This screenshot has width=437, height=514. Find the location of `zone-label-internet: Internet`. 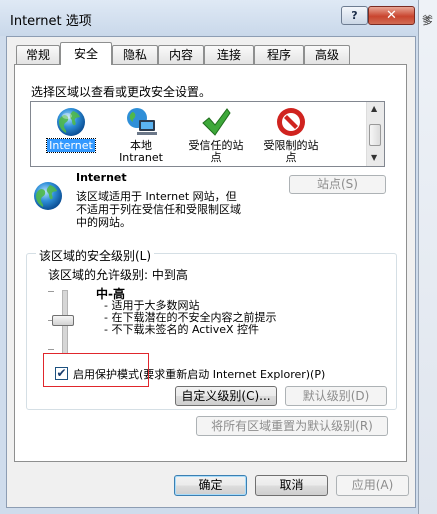

zone-label-internet: Internet is located at coordinates (71, 145).